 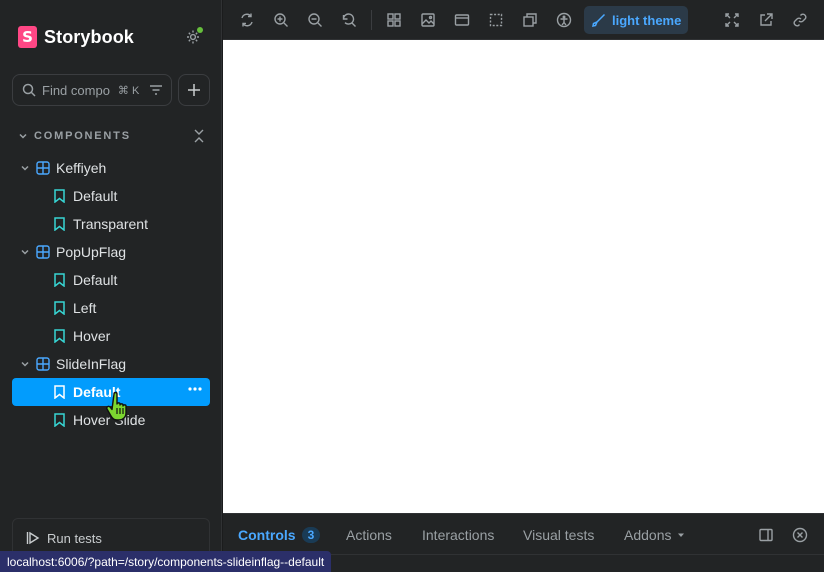 What do you see at coordinates (599, 20) in the screenshot?
I see `brush-icon` at bounding box center [599, 20].